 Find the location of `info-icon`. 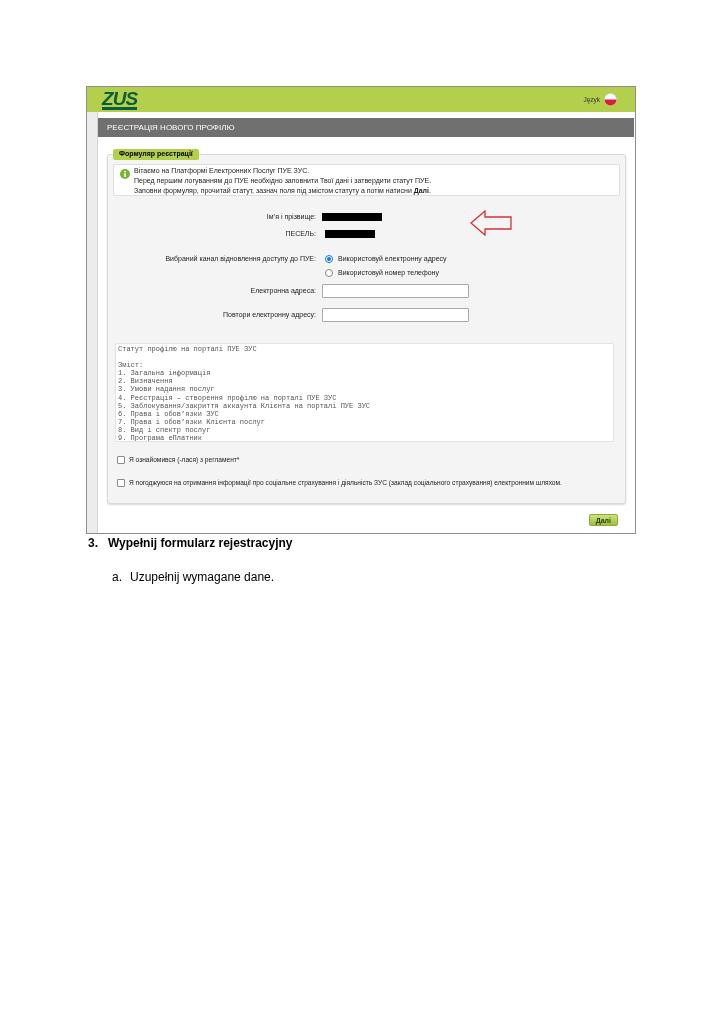

info-icon is located at coordinates (125, 174).